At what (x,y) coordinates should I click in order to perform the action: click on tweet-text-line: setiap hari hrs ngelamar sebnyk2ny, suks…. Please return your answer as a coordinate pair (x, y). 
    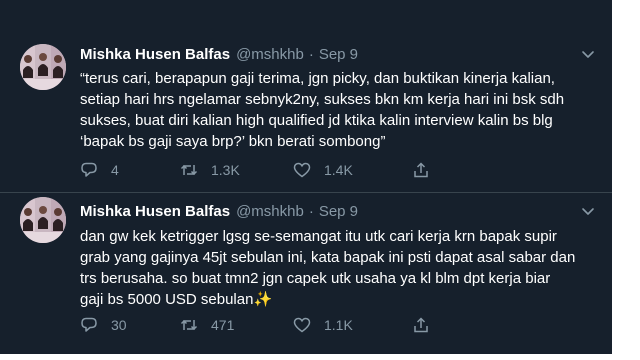
    Looking at the image, I should click on (322, 99).